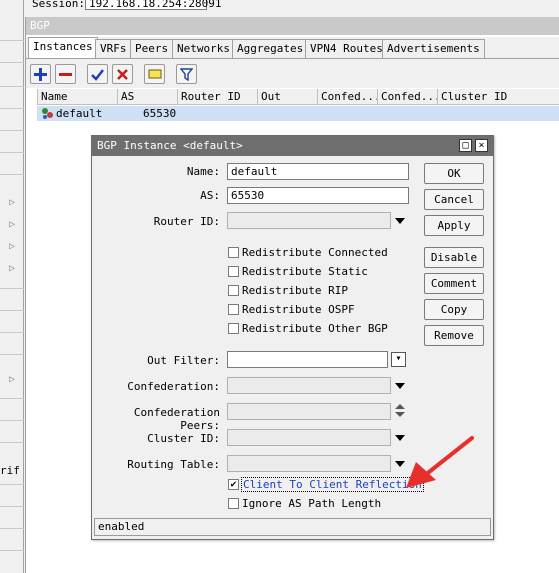 The width and height of the screenshot is (559, 573). I want to click on tab-instances: Instances, so click(63, 47).